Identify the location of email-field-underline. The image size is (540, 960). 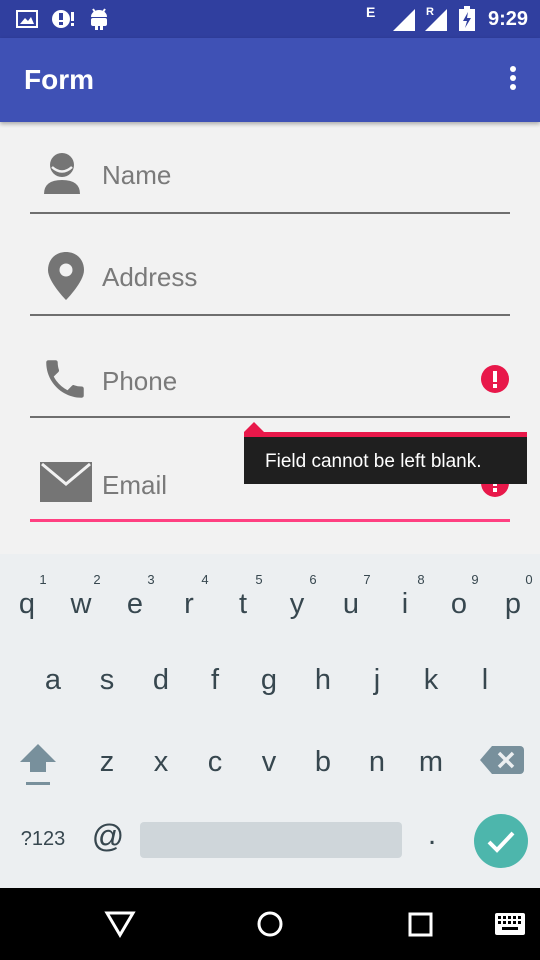
(270, 520).